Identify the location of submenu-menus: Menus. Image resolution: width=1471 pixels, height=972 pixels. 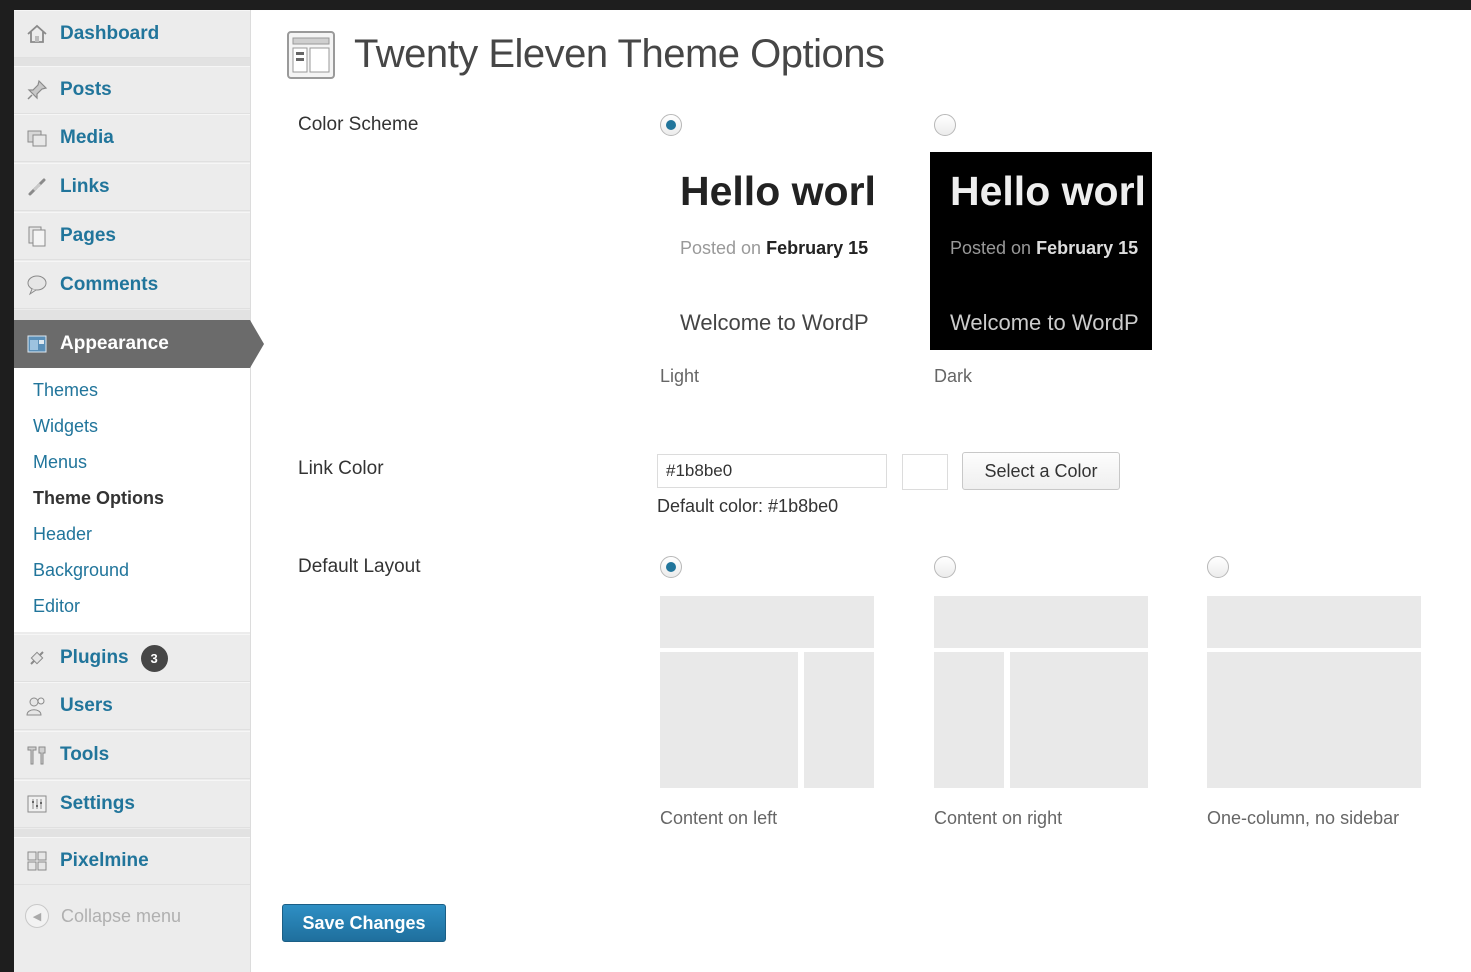
(60, 462).